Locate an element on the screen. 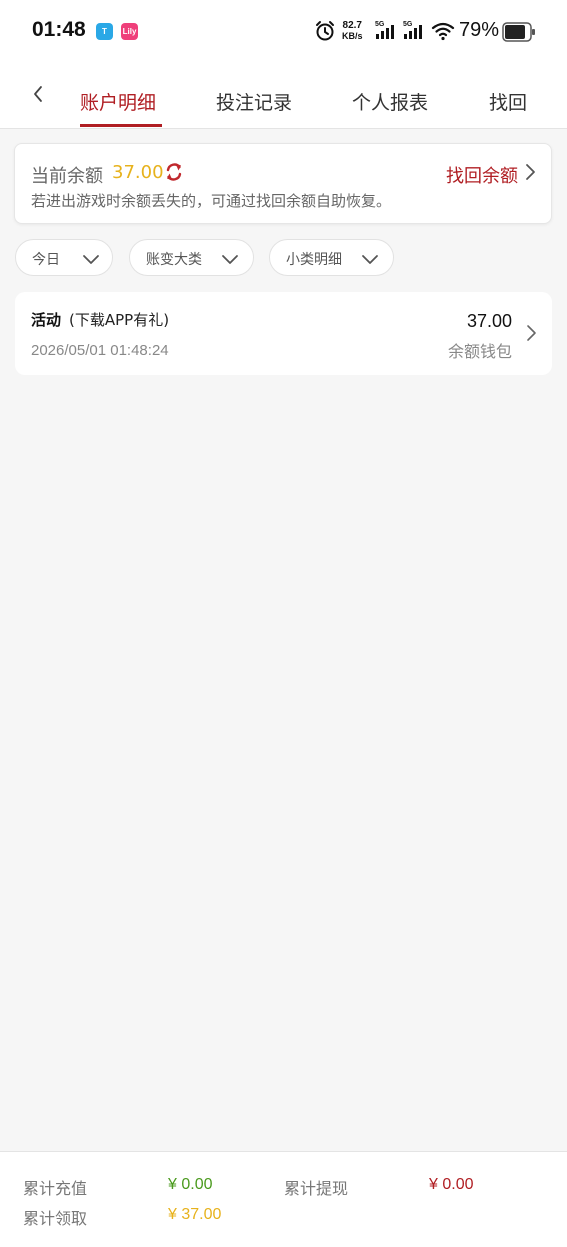  alarm-icon is located at coordinates (325, 33).